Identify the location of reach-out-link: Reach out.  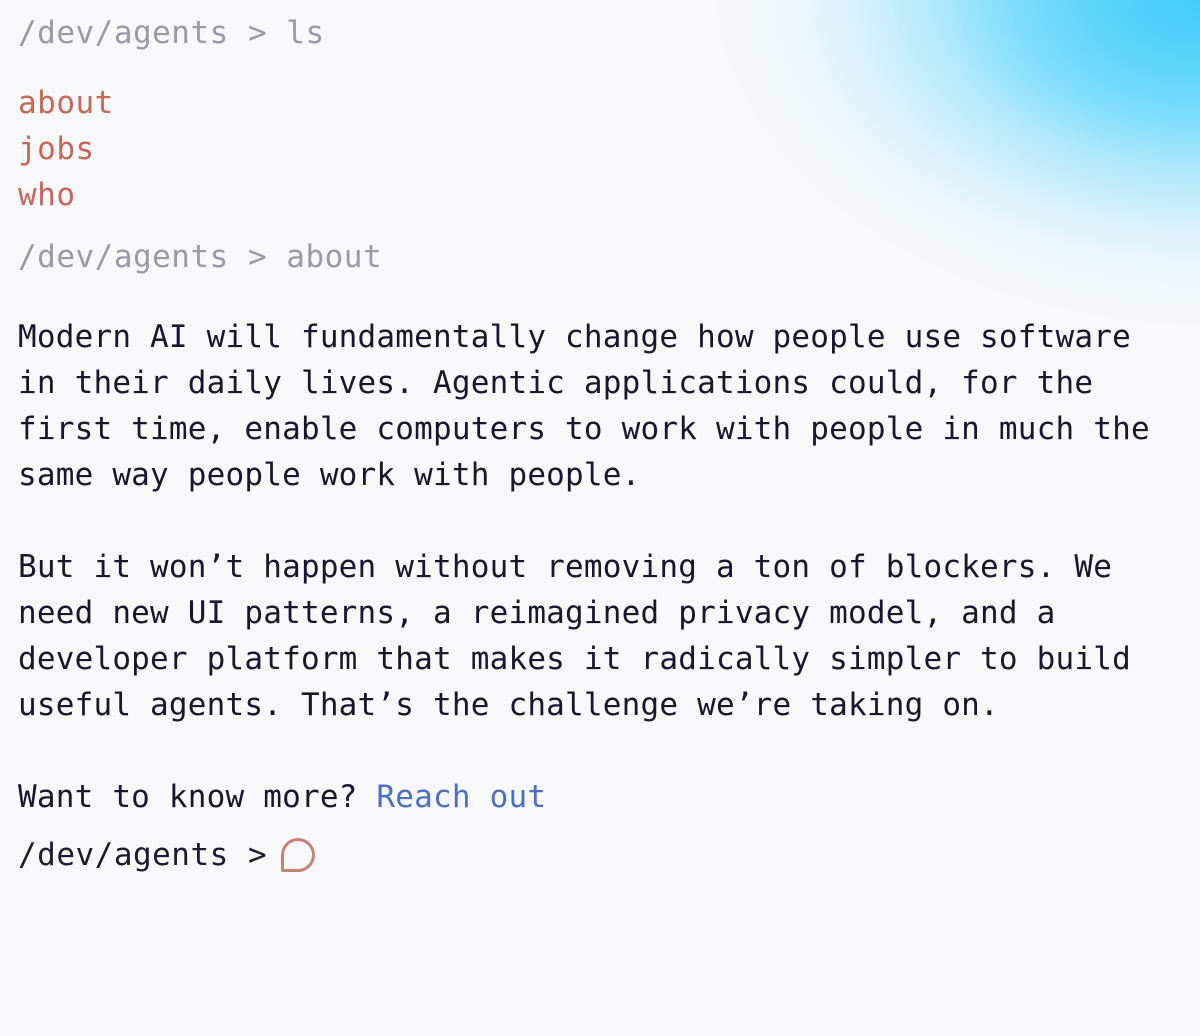
(461, 797).